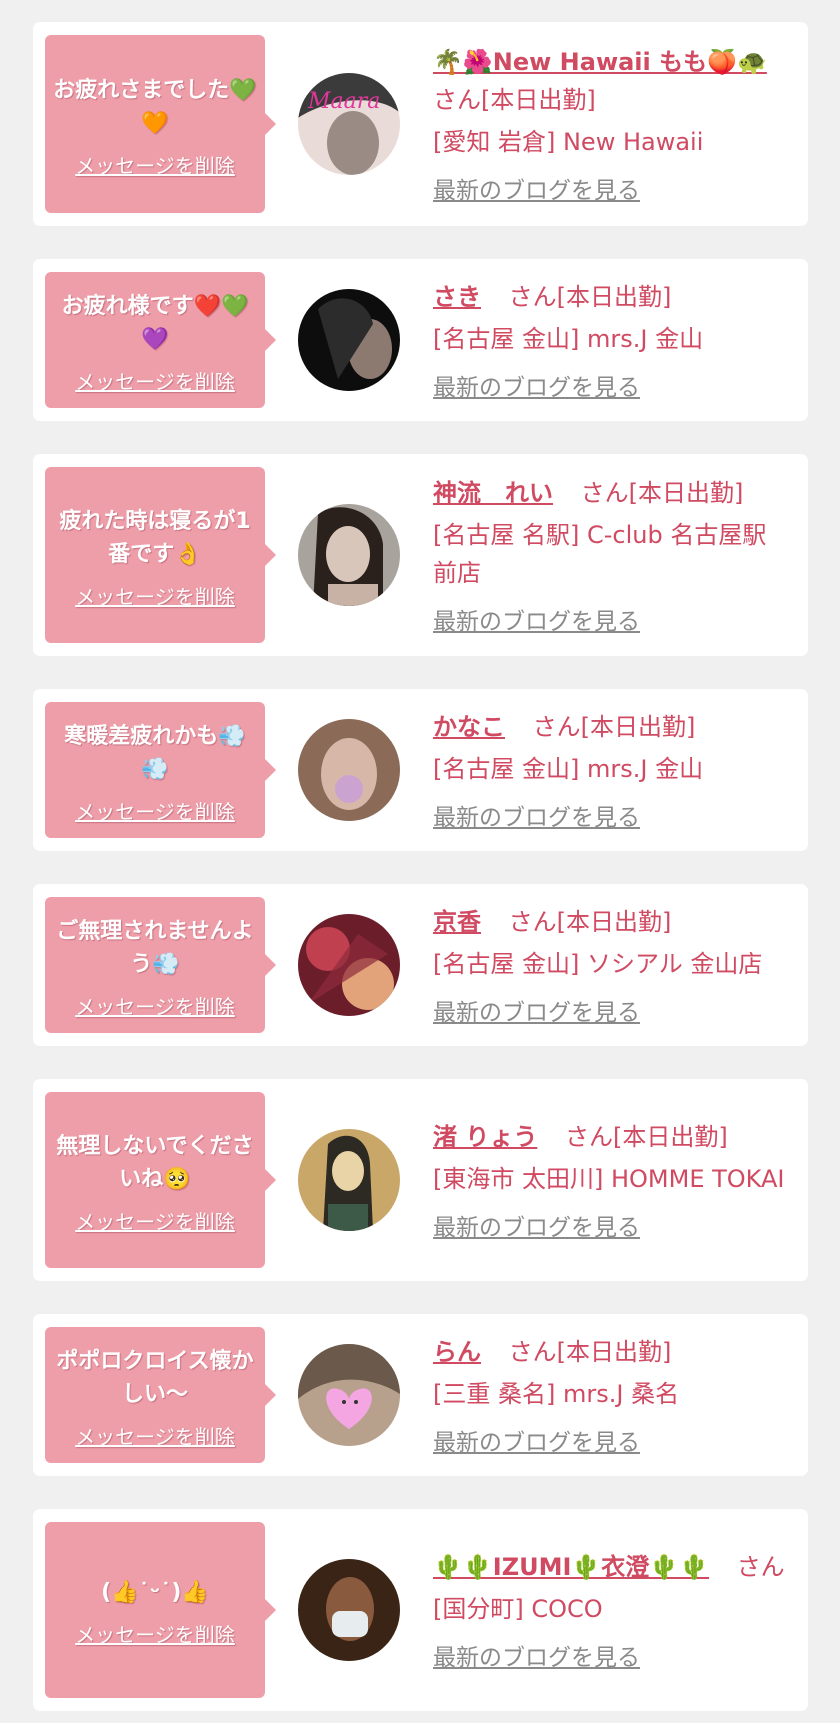 Image resolution: width=840 pixels, height=1723 pixels. Describe the element at coordinates (609, 1179) in the screenshot. I see `shop-label: [東海市 太田川] HOMME TOKAI` at that location.